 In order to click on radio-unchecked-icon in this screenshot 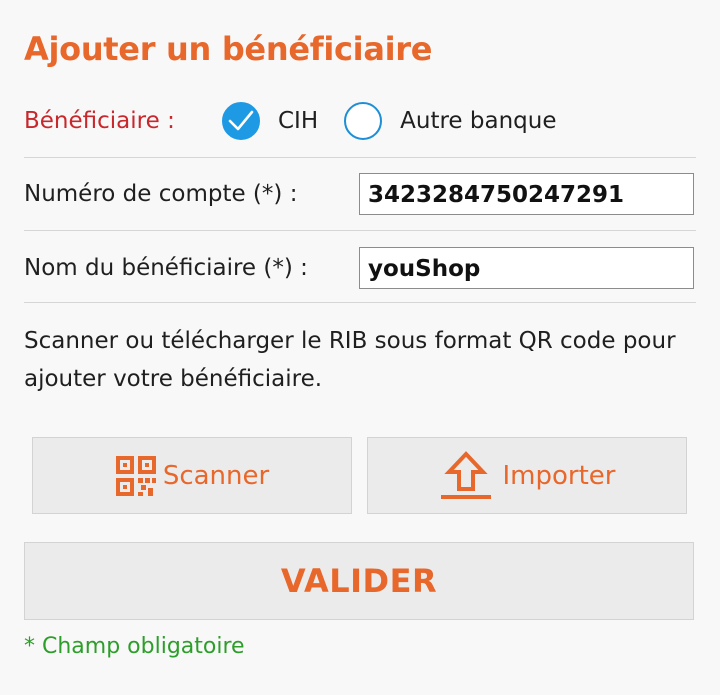, I will do `click(363, 121)`.